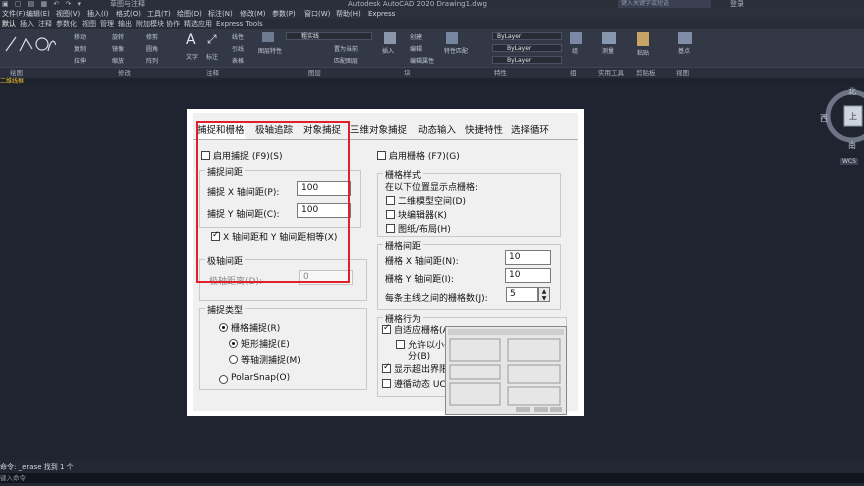  Describe the element at coordinates (192, 56) in the screenshot. I see `text-button: 文字` at that location.